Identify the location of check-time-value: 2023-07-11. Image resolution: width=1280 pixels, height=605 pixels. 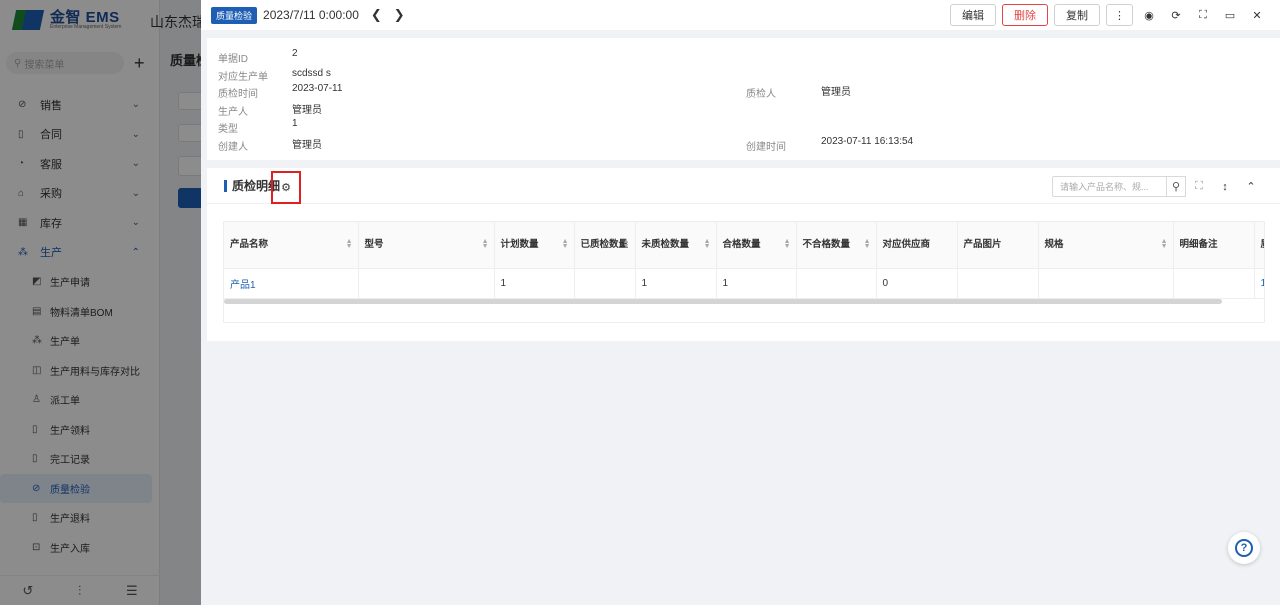
(317, 88).